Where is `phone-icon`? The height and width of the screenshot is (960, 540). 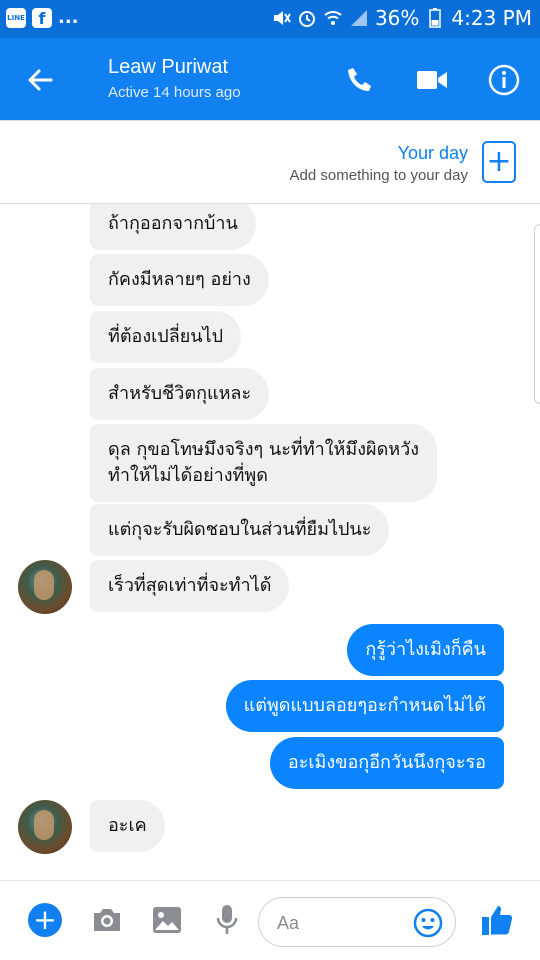
phone-icon is located at coordinates (359, 79).